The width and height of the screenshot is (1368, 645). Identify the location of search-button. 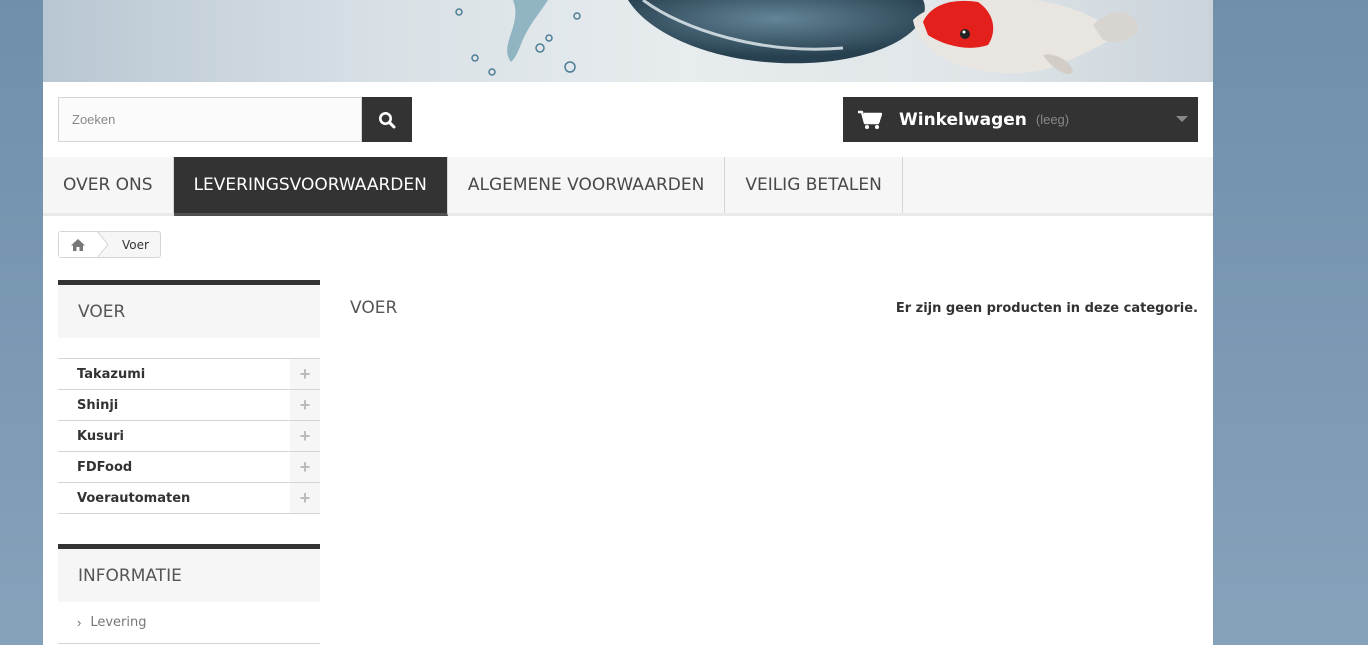
(387, 119).